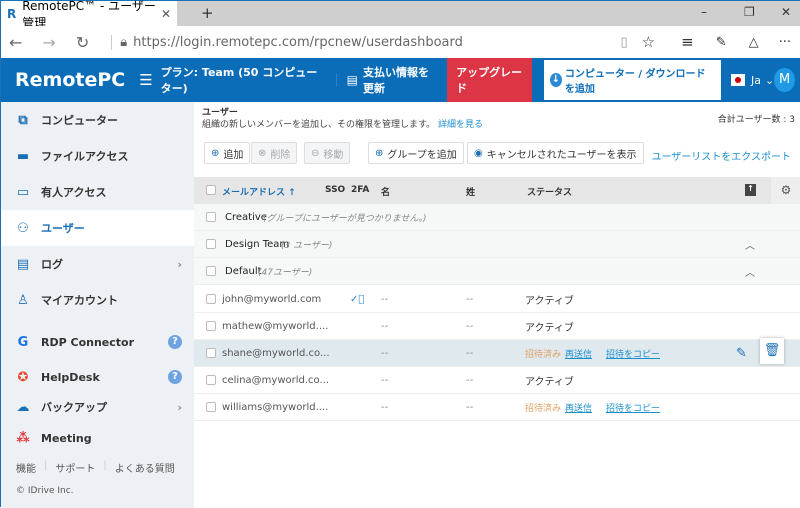 The width and height of the screenshot is (800, 508). Describe the element at coordinates (497, 380) in the screenshot. I see `user-row: celina@myworld.co... -- -- アクティブ` at that location.